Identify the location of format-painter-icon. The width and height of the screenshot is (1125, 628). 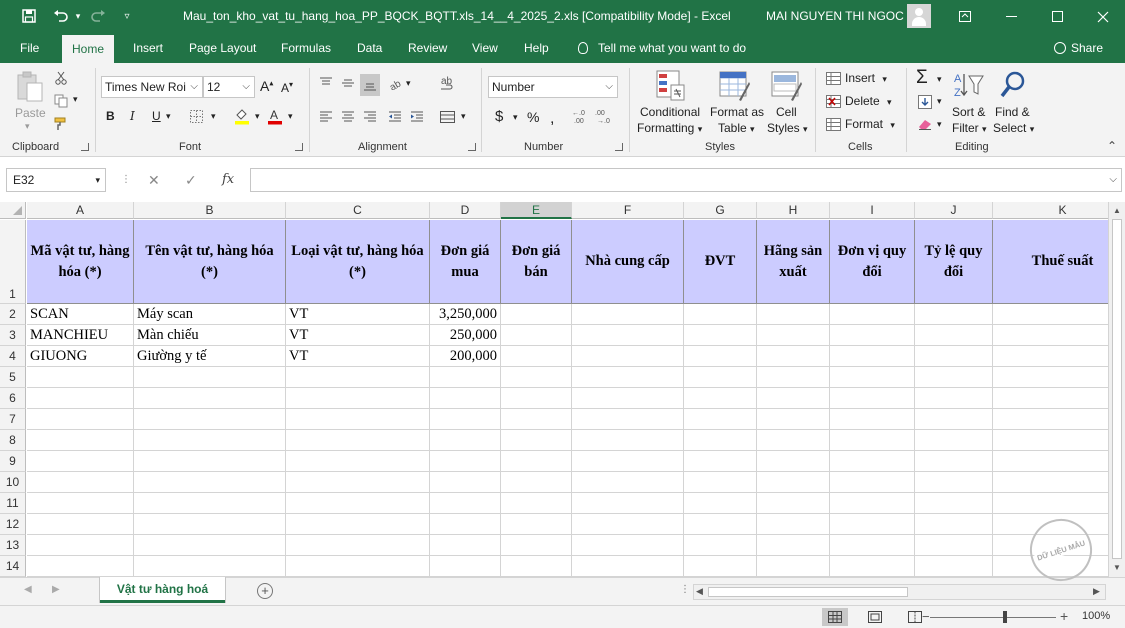
(61, 124).